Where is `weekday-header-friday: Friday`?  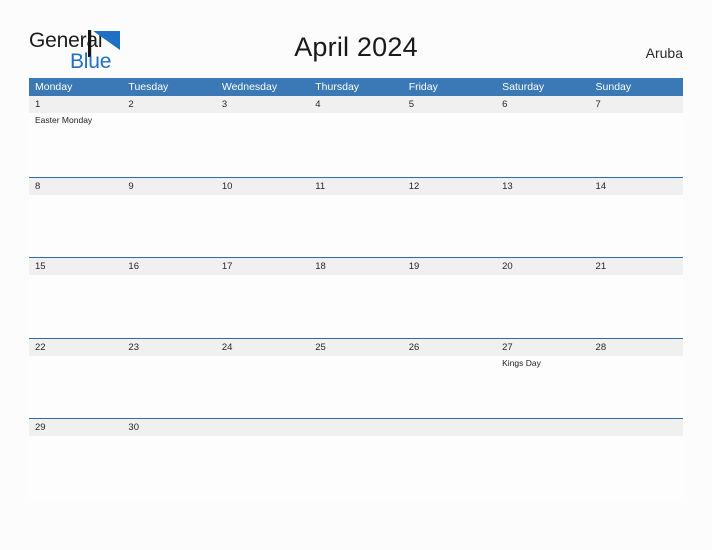 weekday-header-friday: Friday is located at coordinates (423, 87).